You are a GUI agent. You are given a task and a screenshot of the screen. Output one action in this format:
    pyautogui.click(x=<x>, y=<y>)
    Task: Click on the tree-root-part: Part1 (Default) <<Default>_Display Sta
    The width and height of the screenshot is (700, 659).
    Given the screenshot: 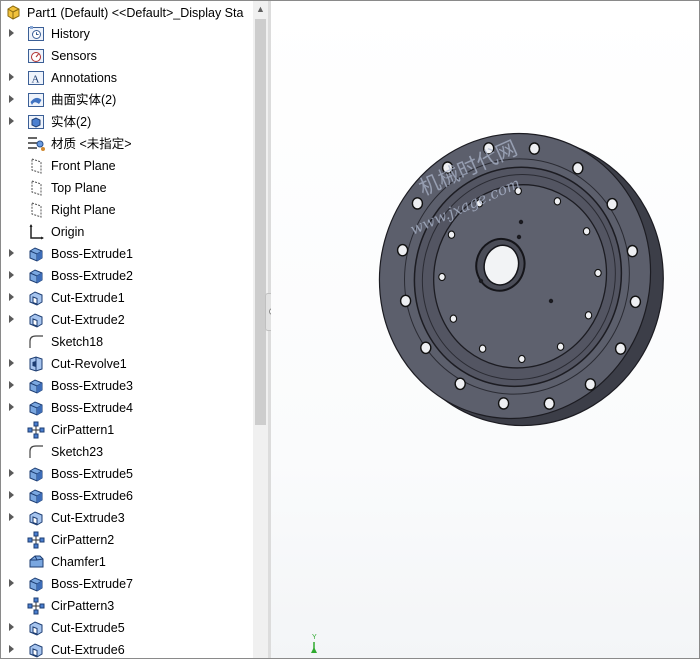 What is the action you would take?
    pyautogui.click(x=127, y=12)
    